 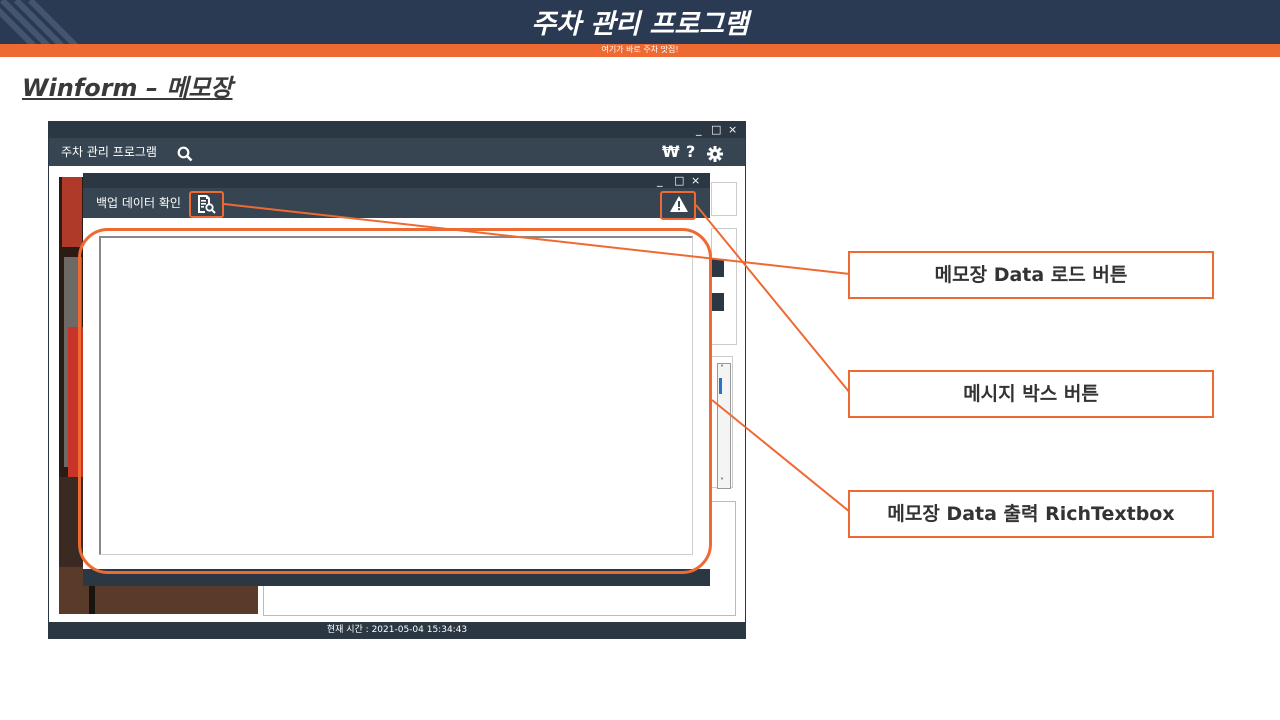 What do you see at coordinates (1031, 275) in the screenshot?
I see `callout-load-button: 메모장 Data 로드 버튼` at bounding box center [1031, 275].